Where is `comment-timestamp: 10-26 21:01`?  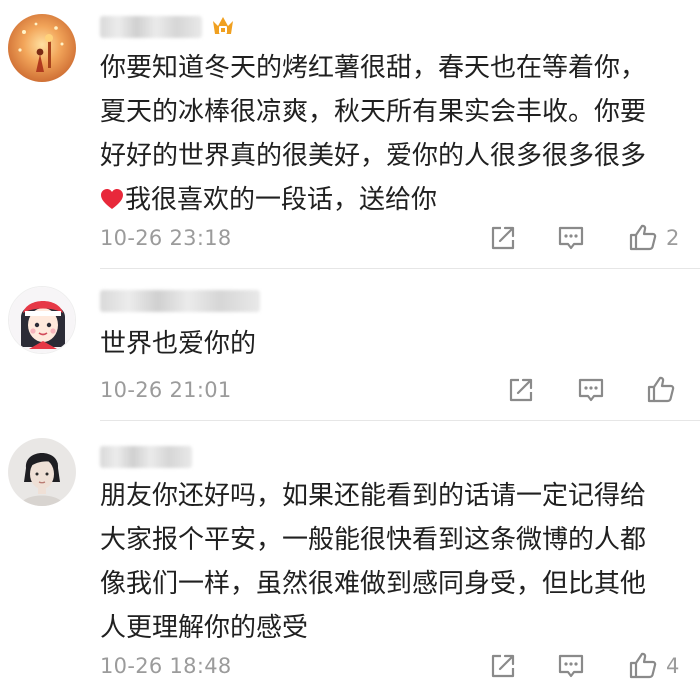 comment-timestamp: 10-26 21:01 is located at coordinates (166, 390).